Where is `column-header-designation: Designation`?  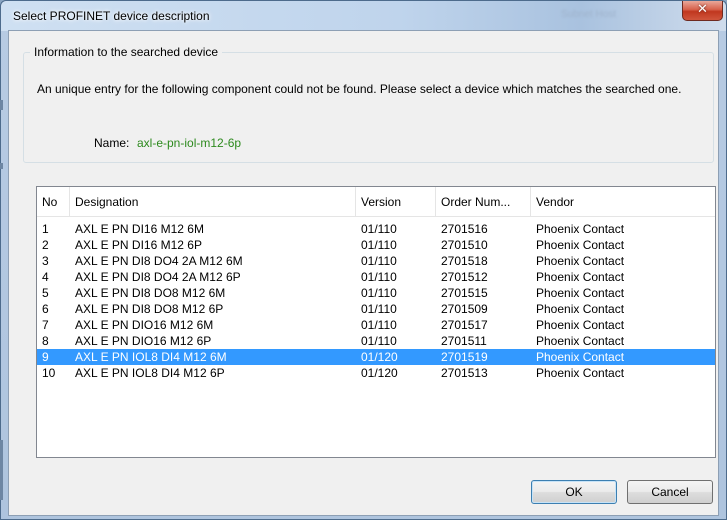
column-header-designation: Designation is located at coordinates (213, 202).